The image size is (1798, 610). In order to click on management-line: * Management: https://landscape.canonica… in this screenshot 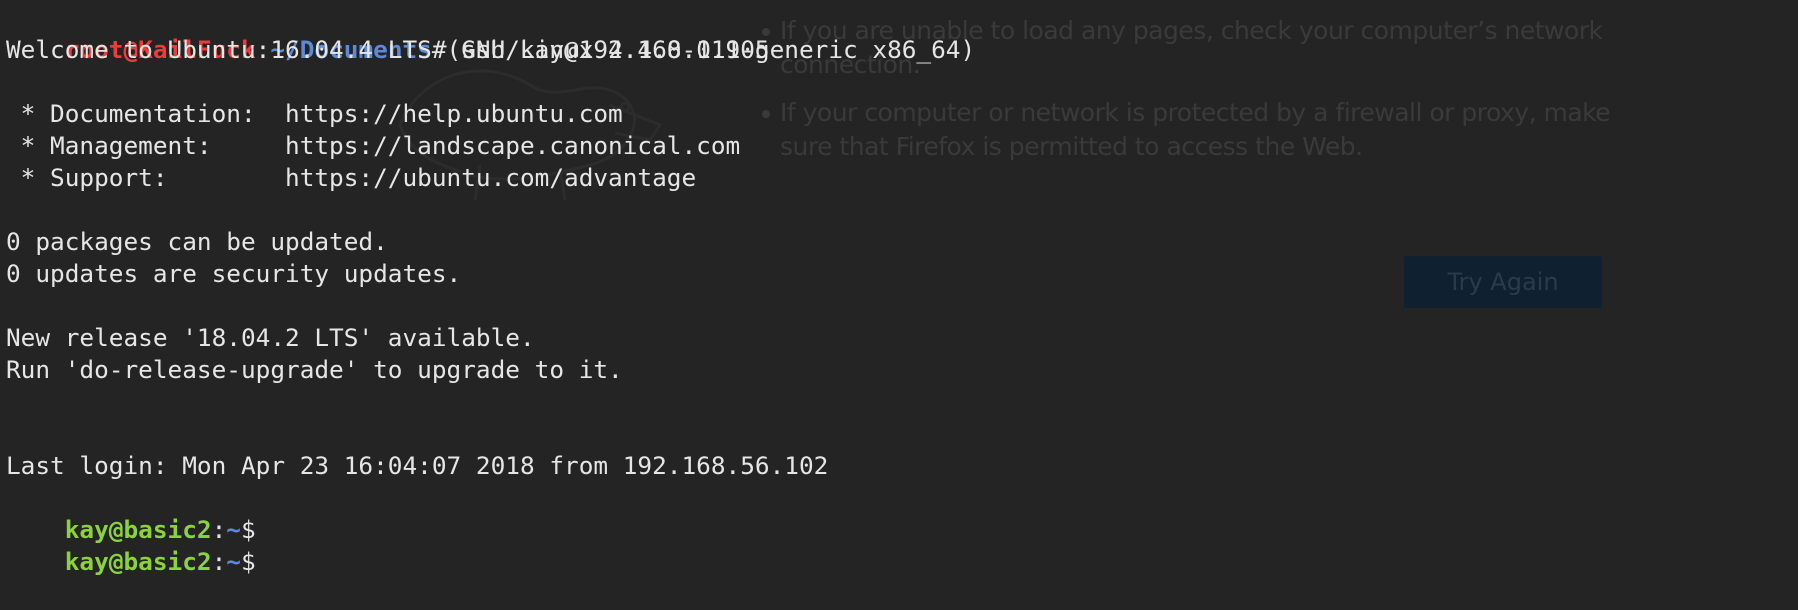, I will do `click(373, 145)`.